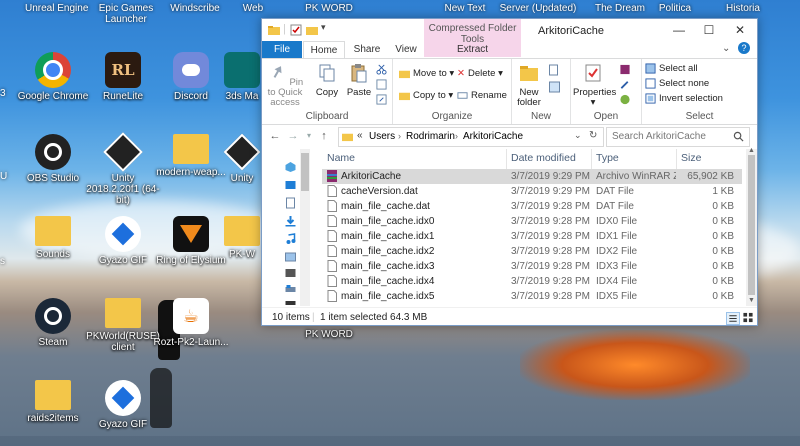 This screenshot has width=800, height=446. What do you see at coordinates (123, 325) in the screenshot?
I see `desktop-icon-pkworld: PKWorld(RUSE) client` at bounding box center [123, 325].